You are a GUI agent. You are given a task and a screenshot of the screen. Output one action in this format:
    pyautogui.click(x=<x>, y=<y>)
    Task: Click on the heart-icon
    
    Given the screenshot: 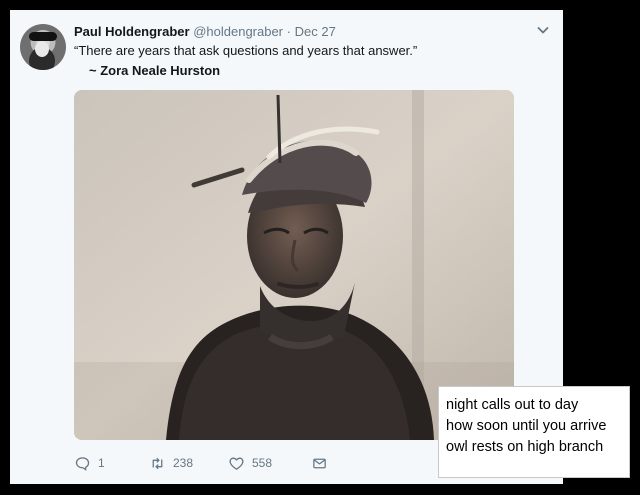 What is the action you would take?
    pyautogui.click(x=236, y=463)
    